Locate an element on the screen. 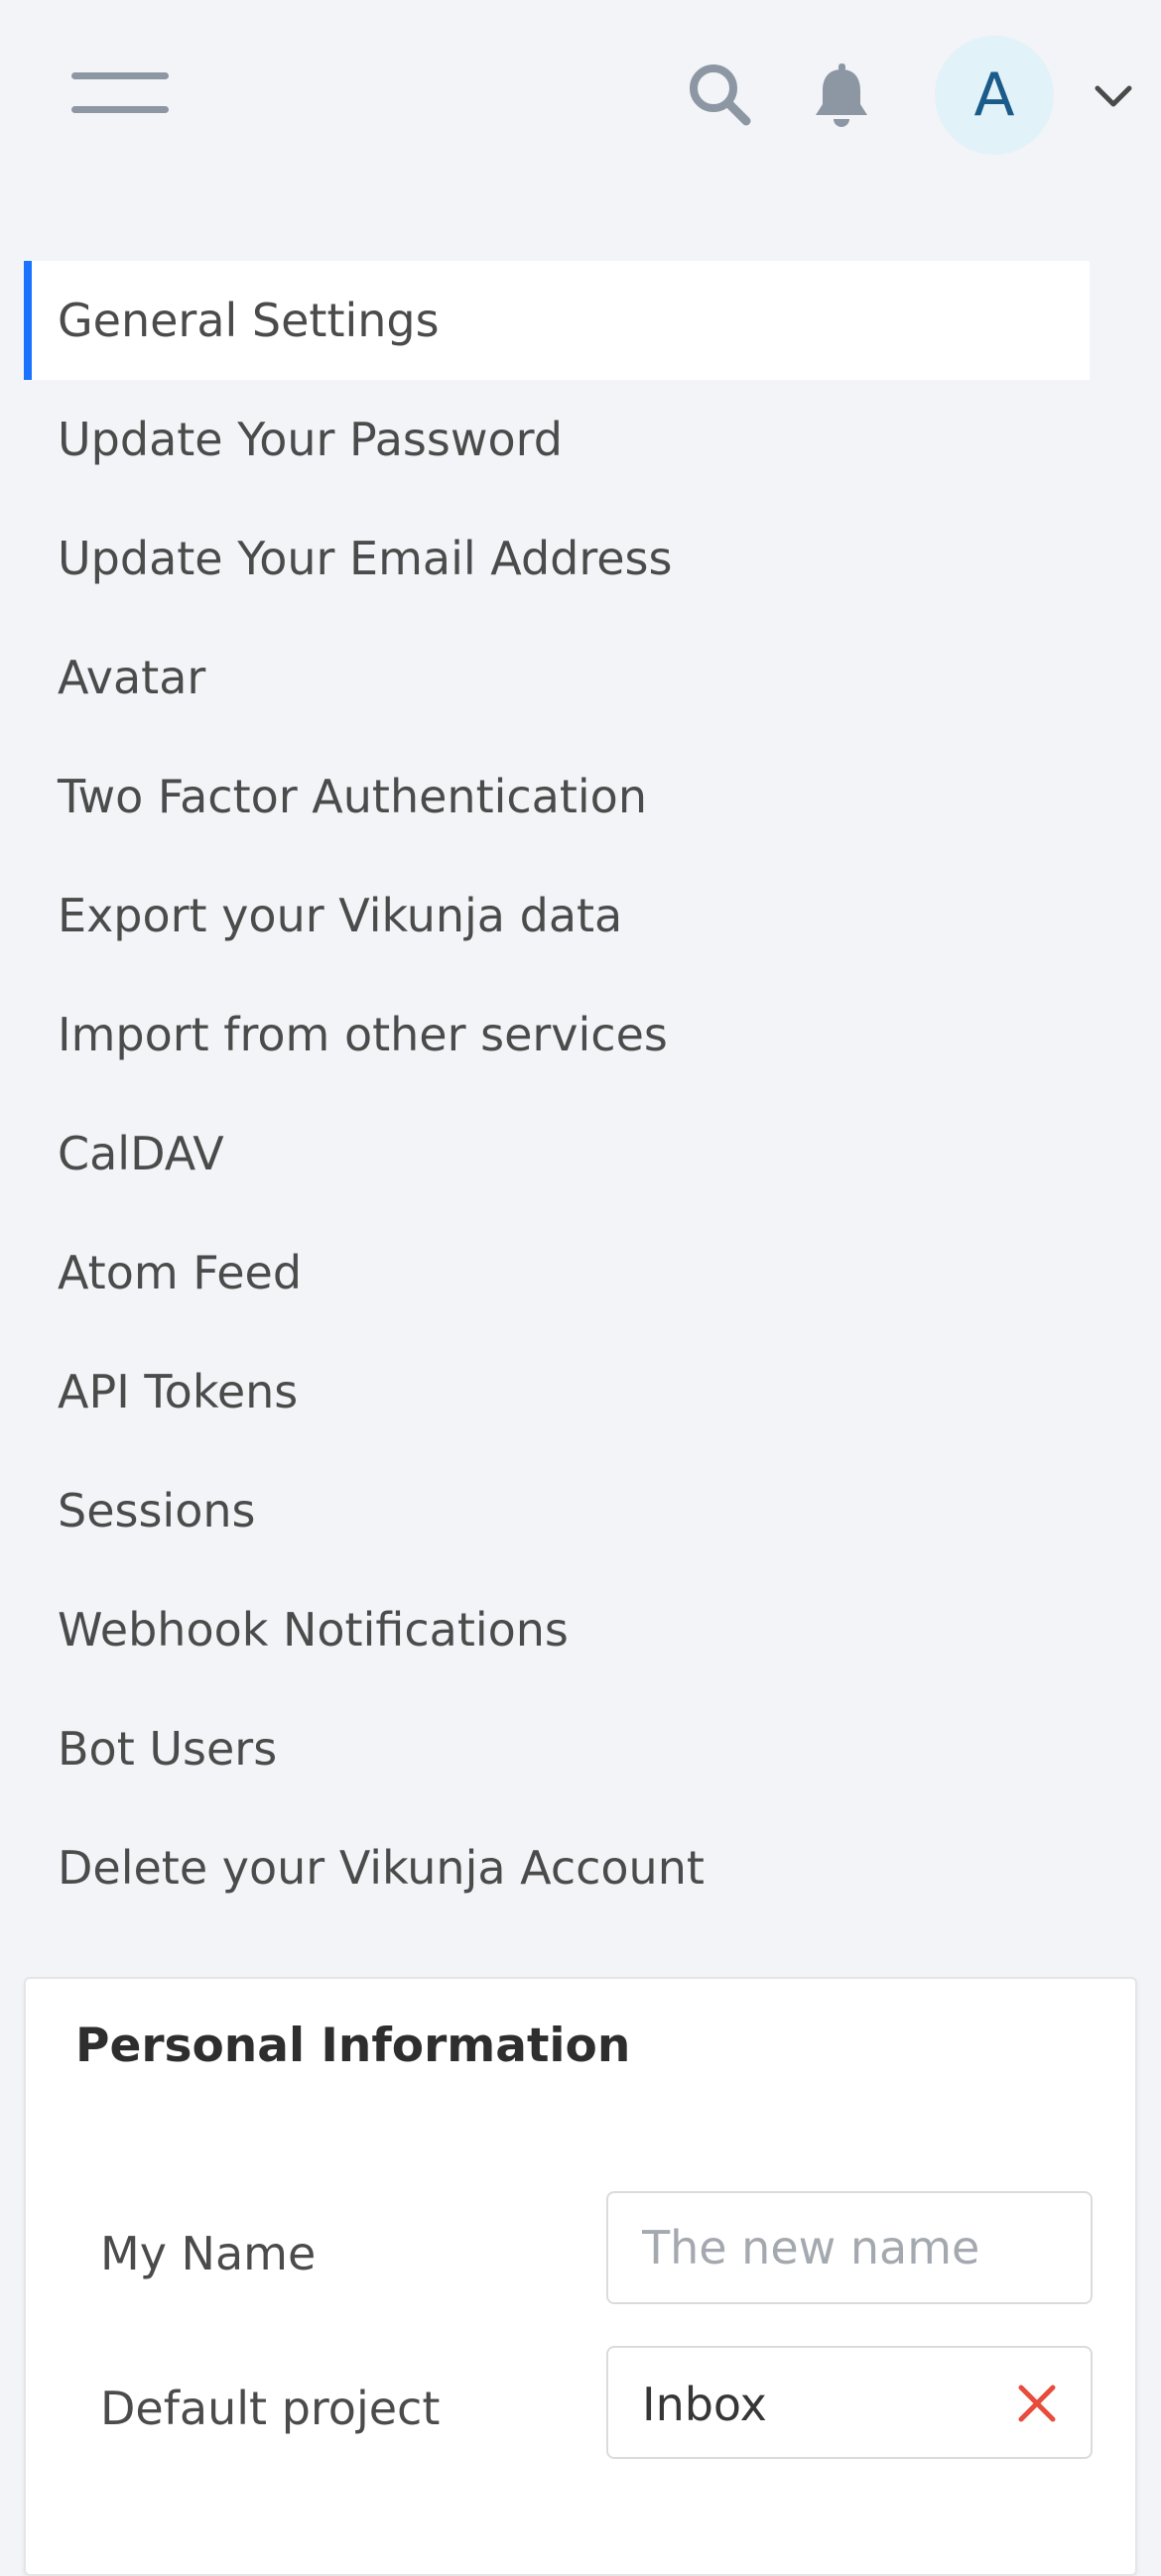 This screenshot has width=1161, height=2576. nav-item-delete-your-vikunja-account: Delete your Vikunja Account is located at coordinates (557, 1867).